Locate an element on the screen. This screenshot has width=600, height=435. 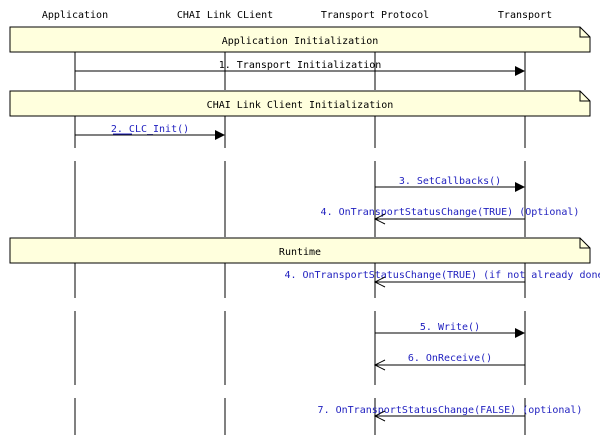
message-3-set-callbacks: 3. SetCallbacks() is located at coordinates (450, 184).